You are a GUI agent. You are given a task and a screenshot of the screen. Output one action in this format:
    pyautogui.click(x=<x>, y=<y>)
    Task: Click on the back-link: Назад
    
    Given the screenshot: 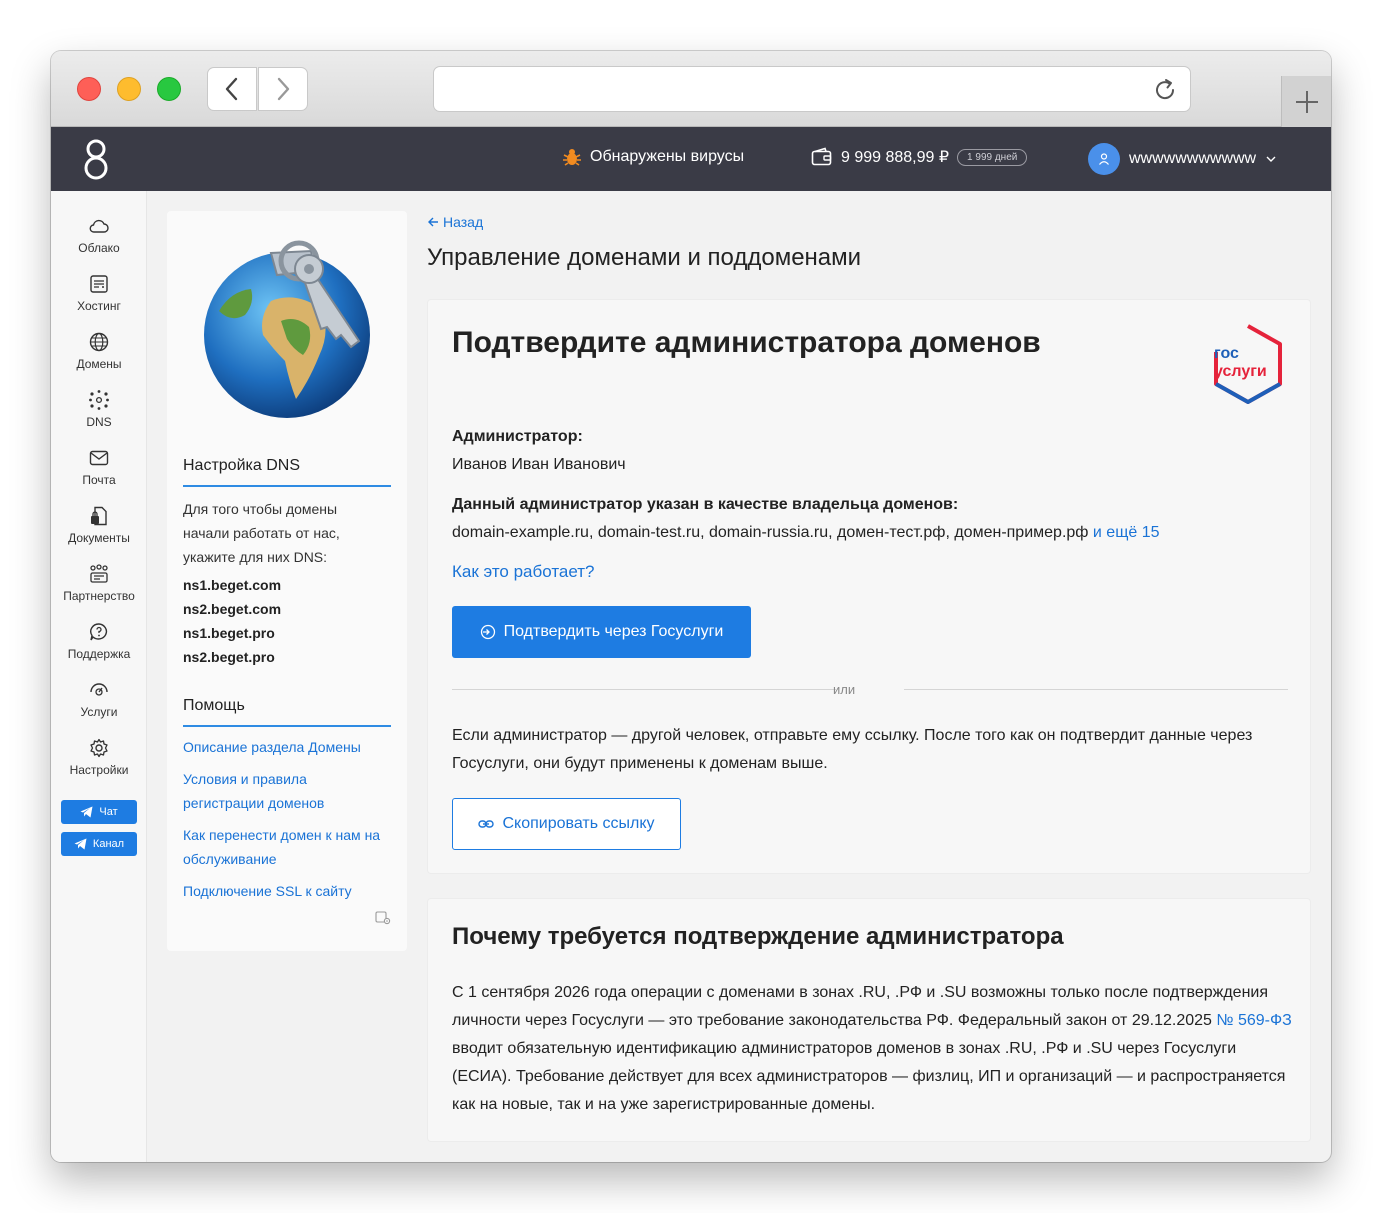 What is the action you would take?
    pyautogui.click(x=455, y=222)
    